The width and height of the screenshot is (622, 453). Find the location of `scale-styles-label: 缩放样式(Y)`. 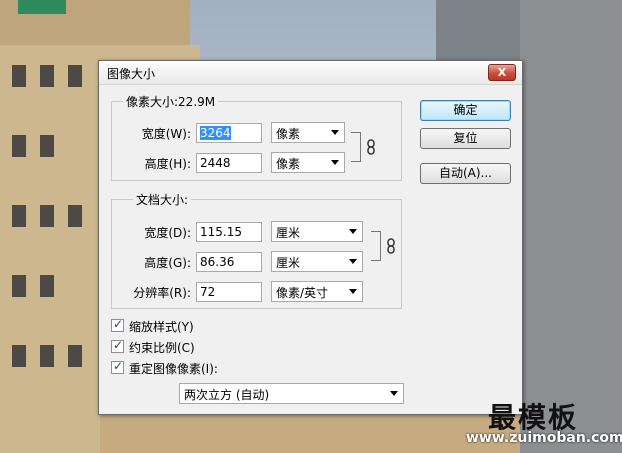

scale-styles-label: 缩放样式(Y) is located at coordinates (161, 327).